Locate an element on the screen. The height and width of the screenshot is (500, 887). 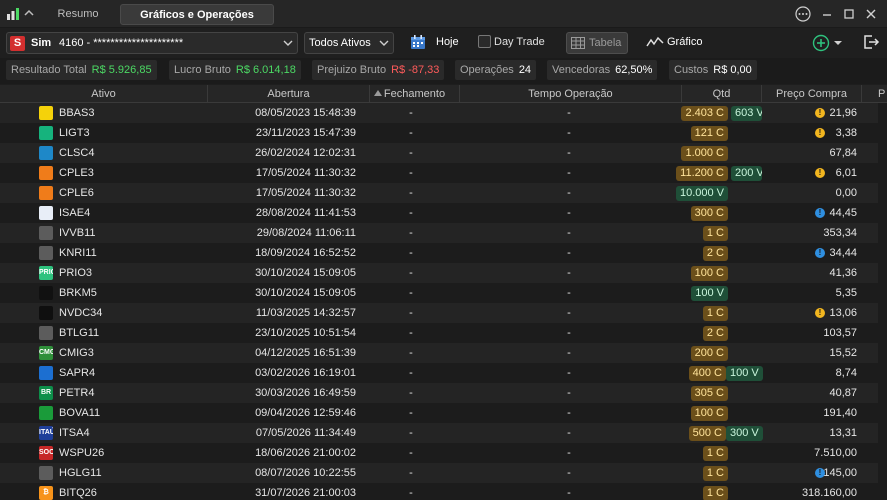
table-row: PRIO PRIO3 30/10/2024 15:09:05 - - 100 C 41,36 is located at coordinates (443, 273).